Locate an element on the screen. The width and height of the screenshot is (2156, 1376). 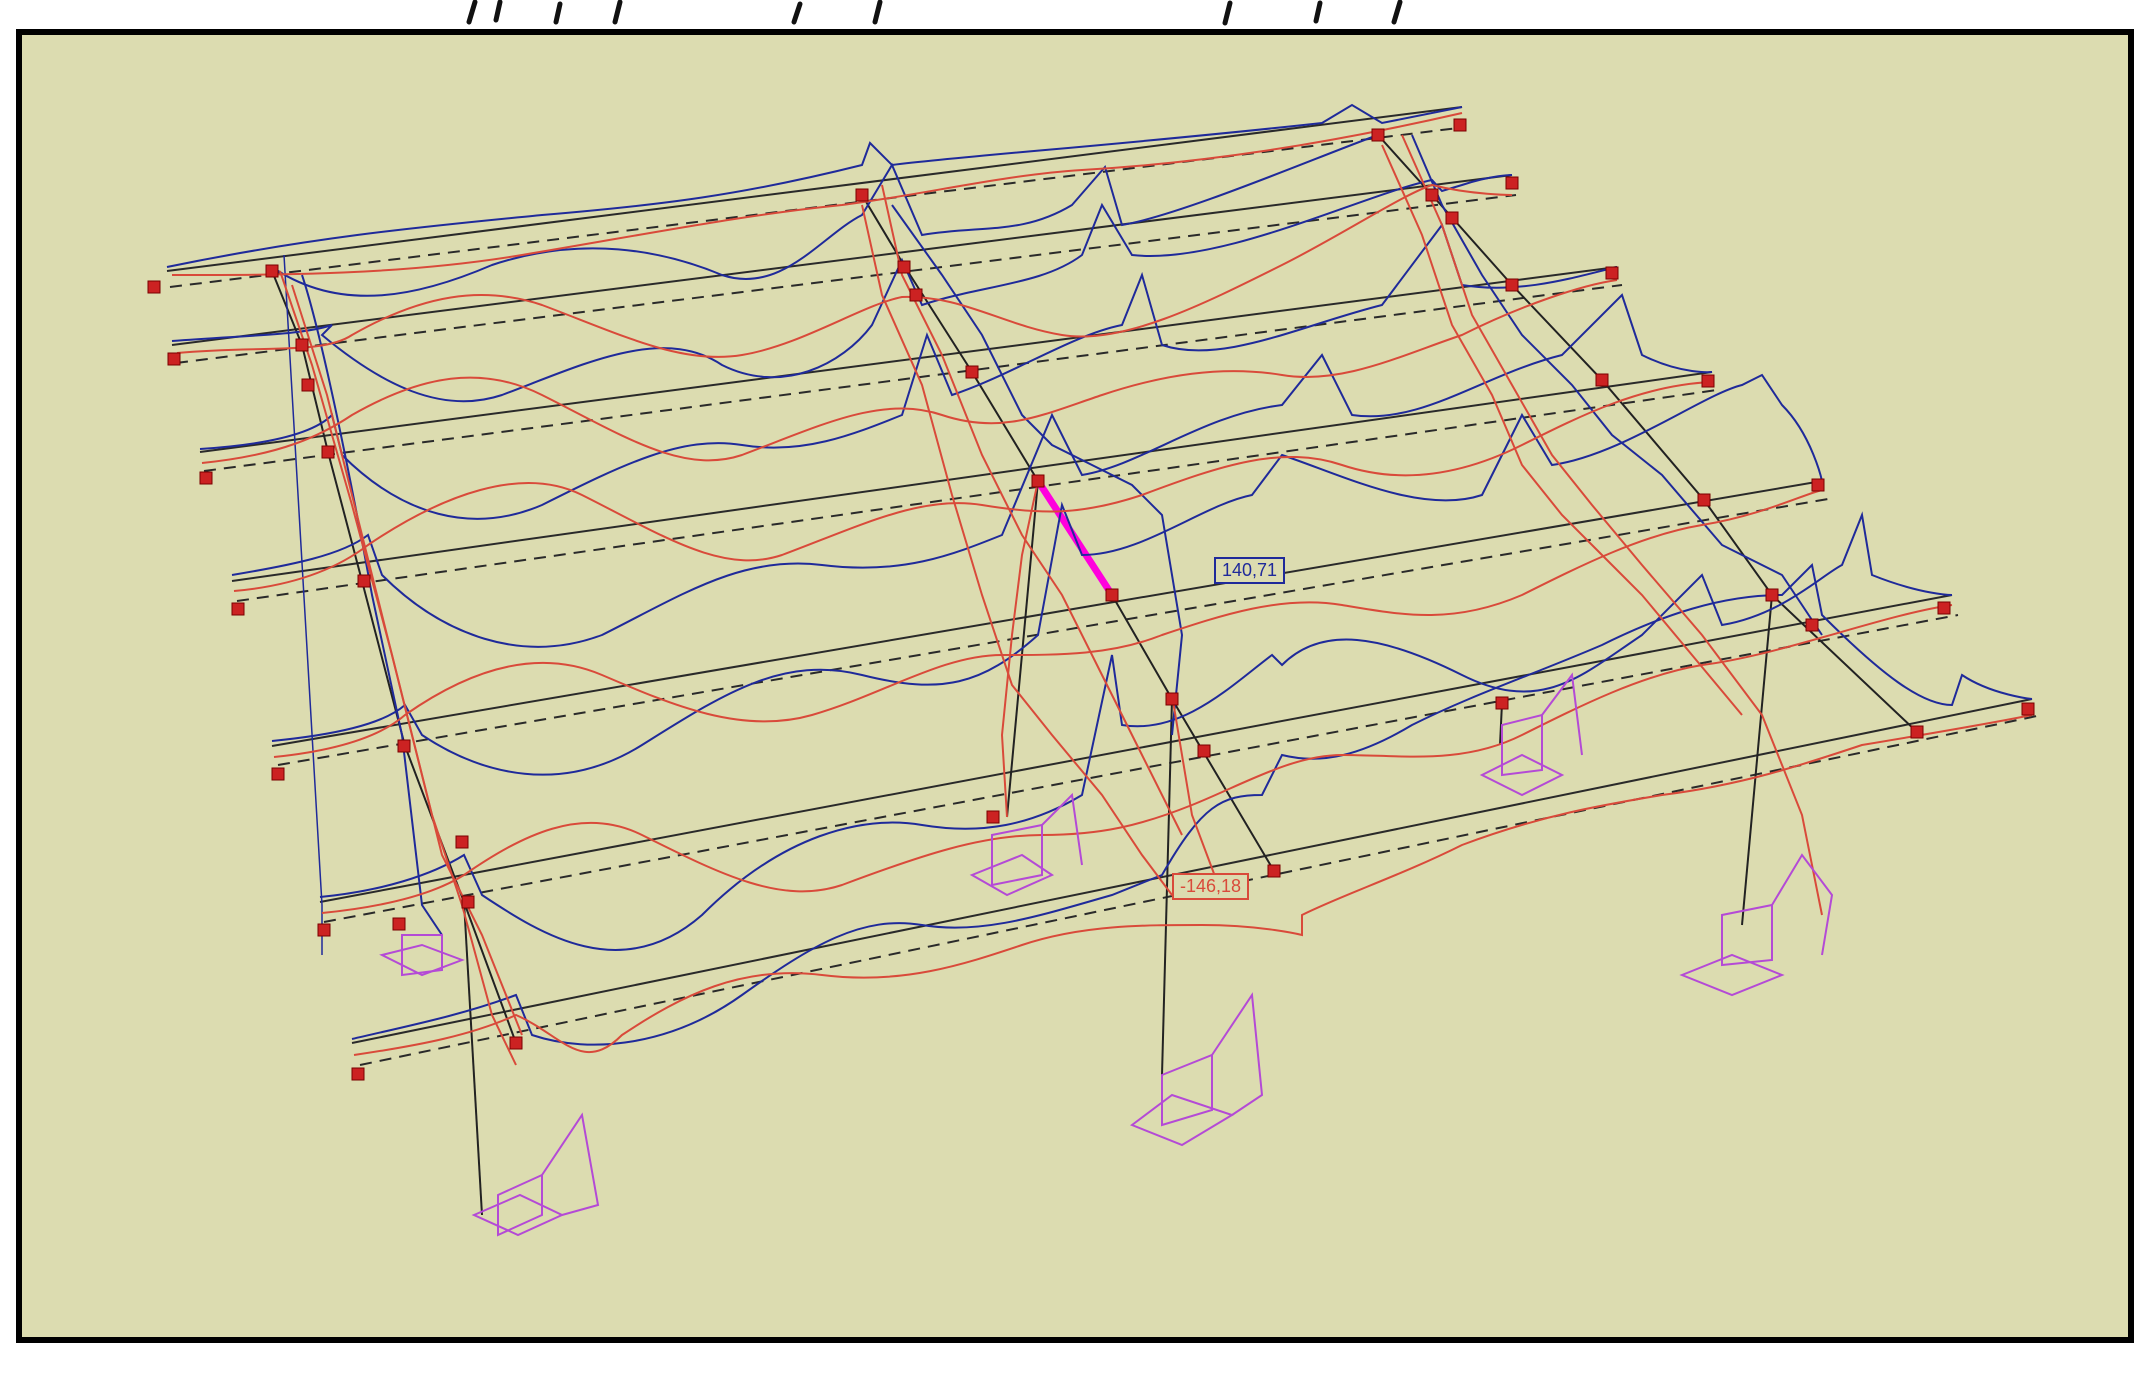
cropped-heading-strip is located at coordinates (1078, 14).